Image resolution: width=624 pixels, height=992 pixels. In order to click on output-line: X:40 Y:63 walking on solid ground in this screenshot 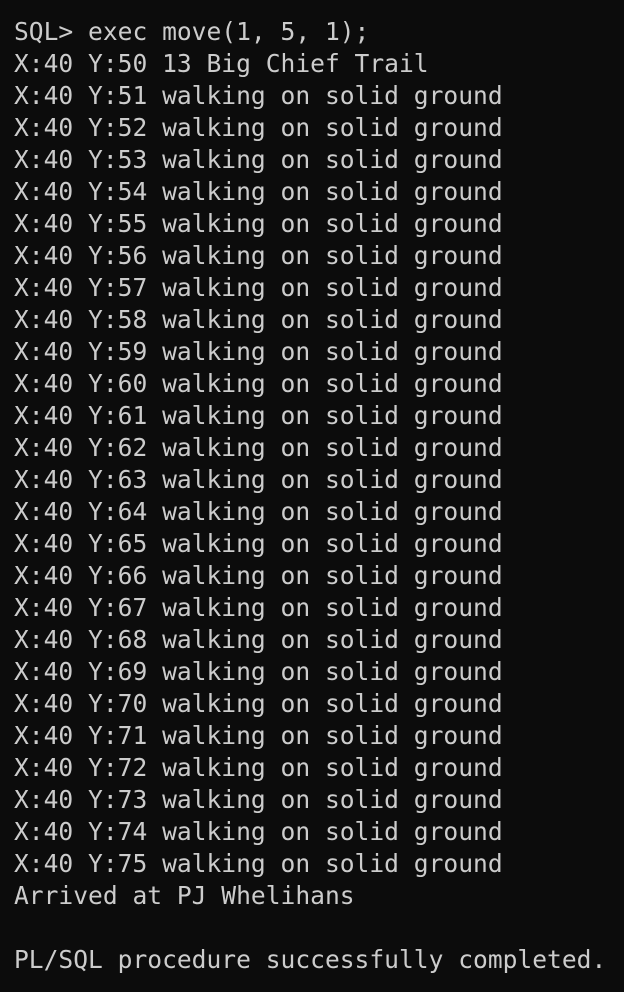, I will do `click(258, 479)`.